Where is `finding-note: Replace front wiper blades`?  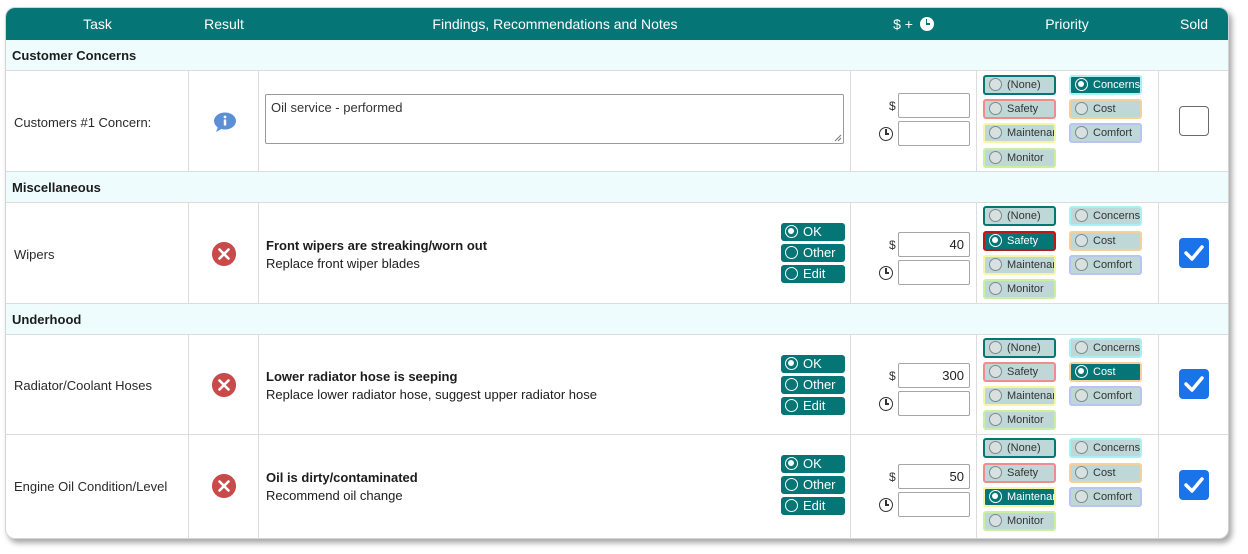
finding-note: Replace front wiper blades is located at coordinates (343, 263).